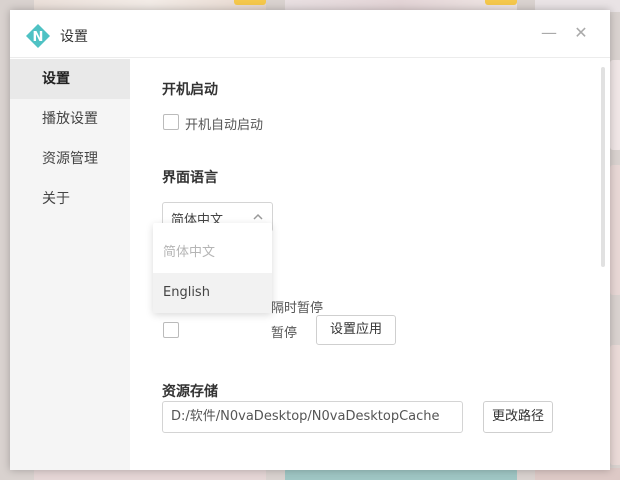 The height and width of the screenshot is (480, 620). What do you see at coordinates (224, 125) in the screenshot?
I see `autostart-label: 开机自动启动` at bounding box center [224, 125].